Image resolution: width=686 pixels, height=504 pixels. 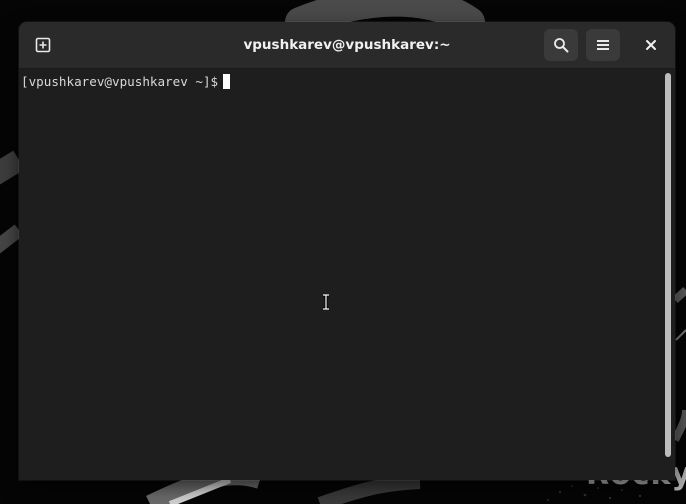 I want to click on scrollbar, so click(x=669, y=274).